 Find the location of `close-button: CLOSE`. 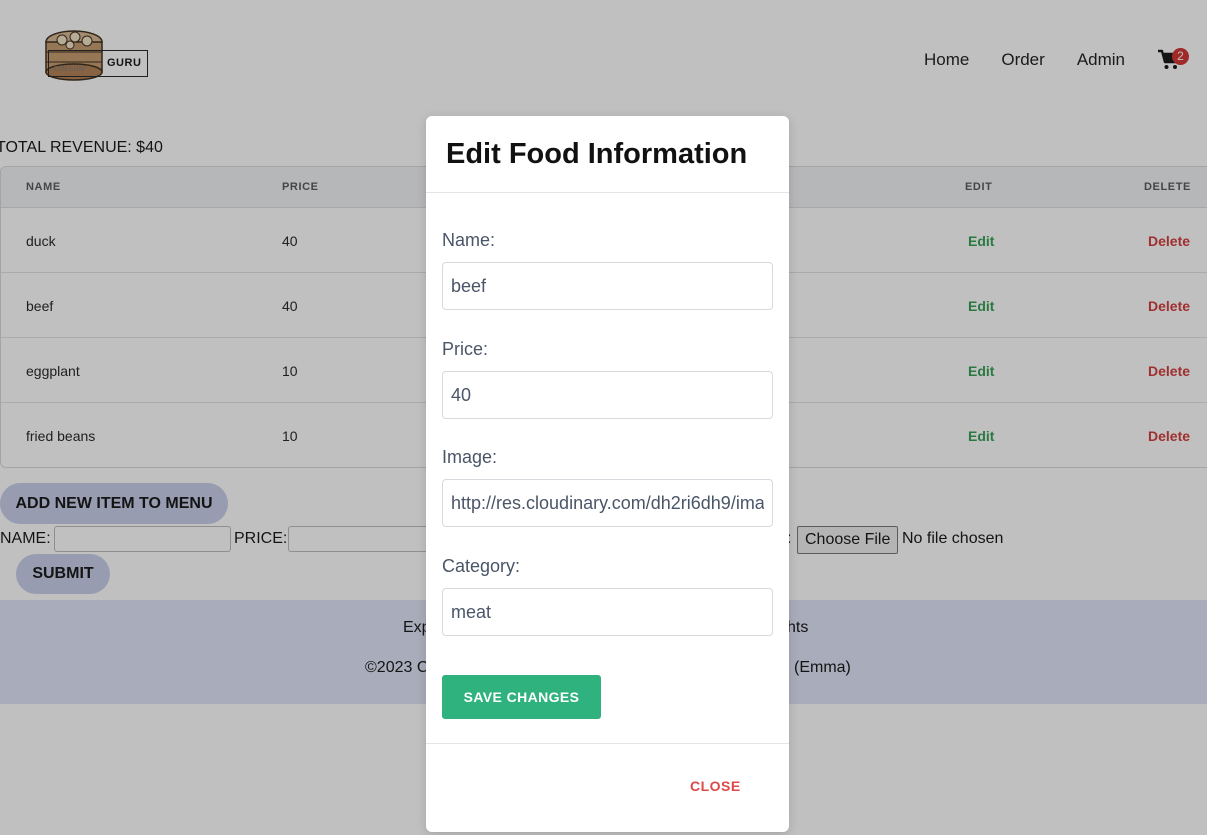

close-button: CLOSE is located at coordinates (715, 786).